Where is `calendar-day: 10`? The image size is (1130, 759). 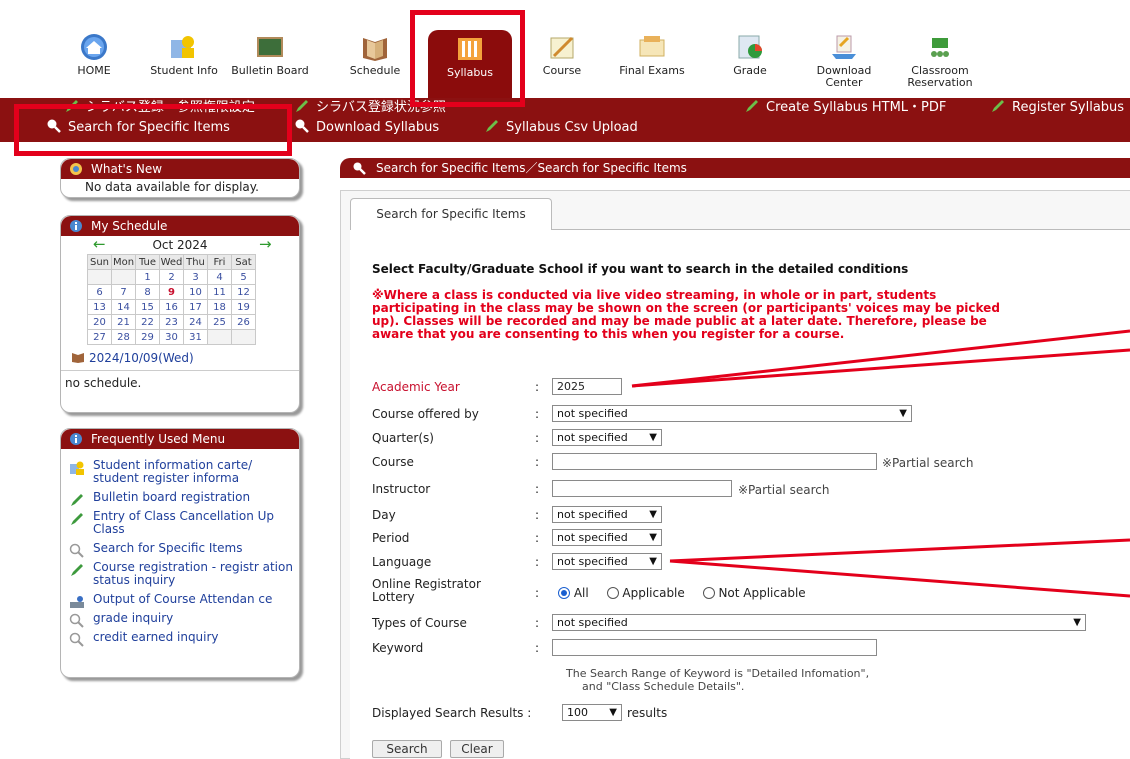
calendar-day: 10 is located at coordinates (195, 292).